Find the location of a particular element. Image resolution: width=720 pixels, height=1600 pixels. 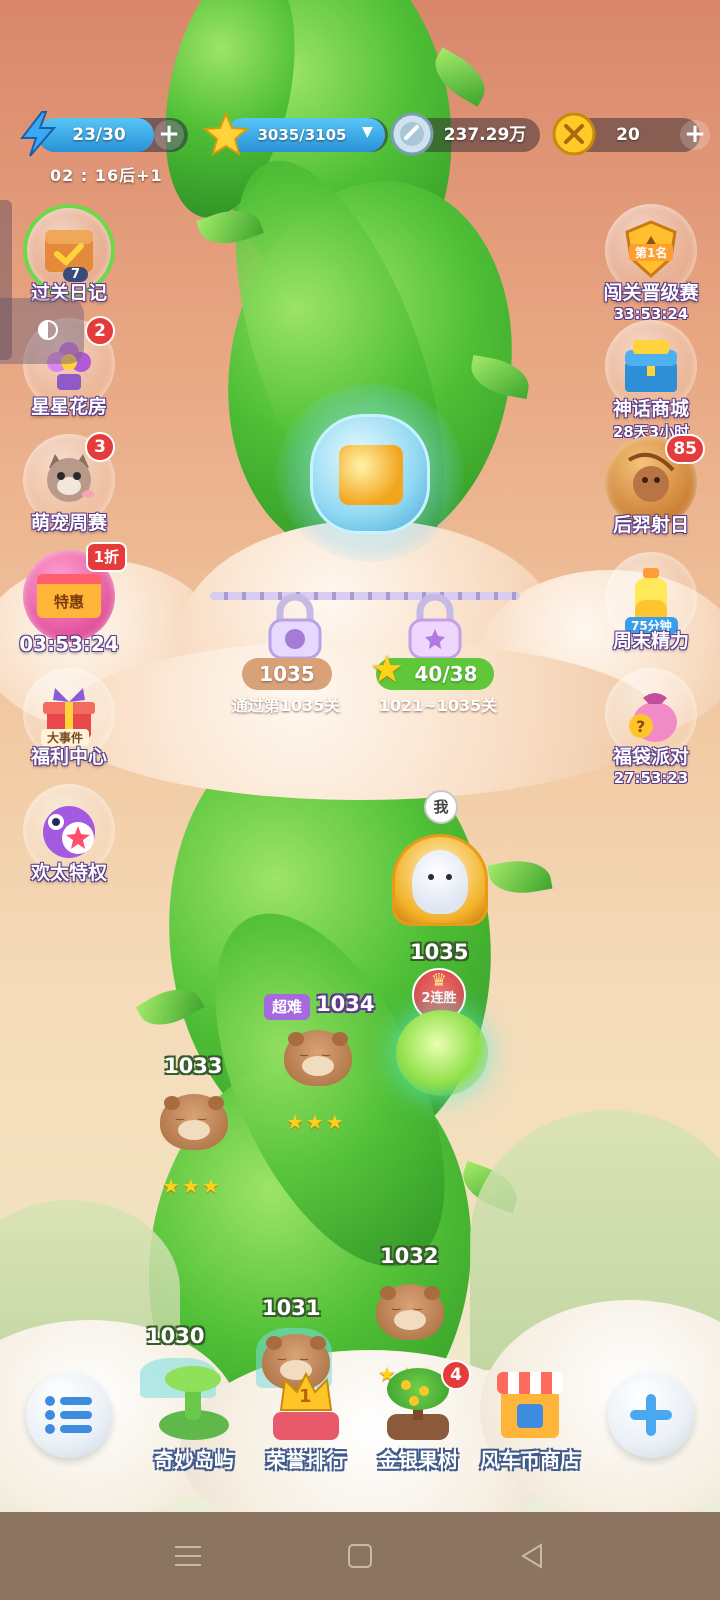

level-number: 1034 is located at coordinates (345, 1004).